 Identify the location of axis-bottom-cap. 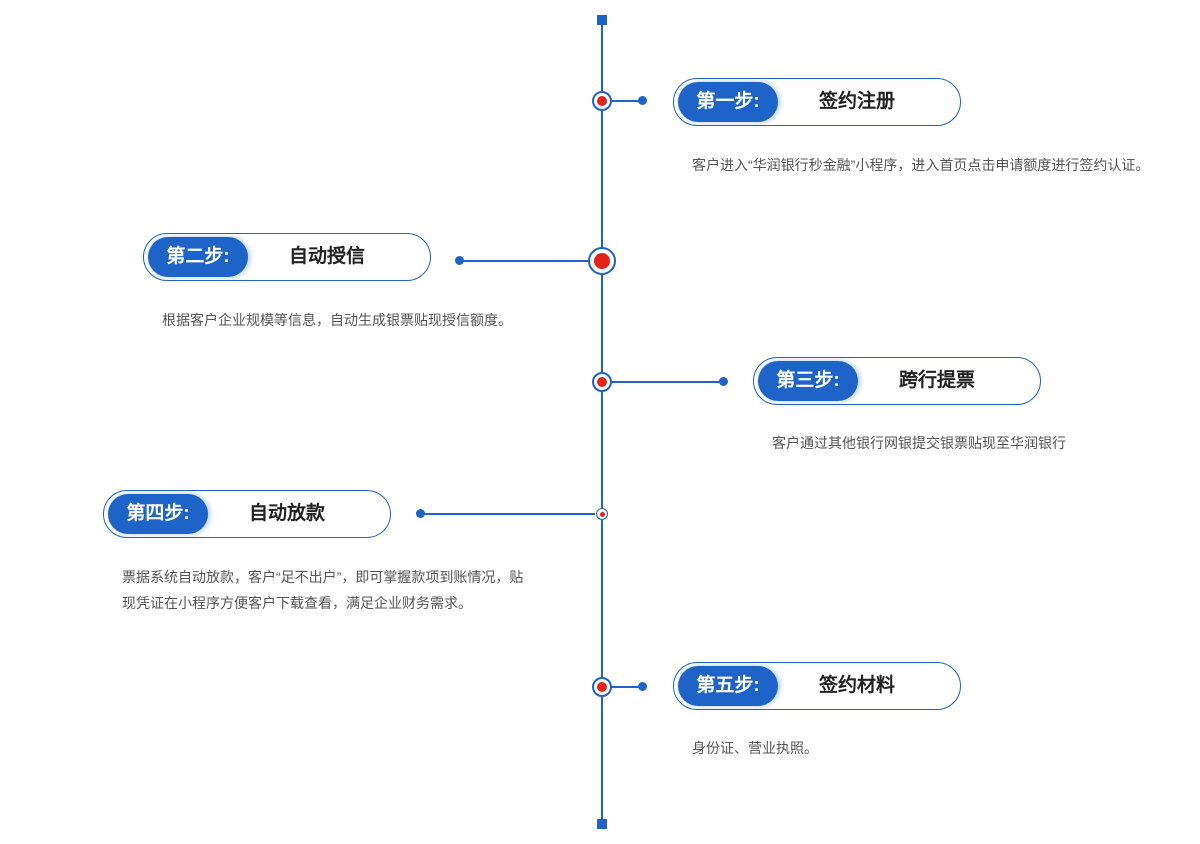
(602, 824).